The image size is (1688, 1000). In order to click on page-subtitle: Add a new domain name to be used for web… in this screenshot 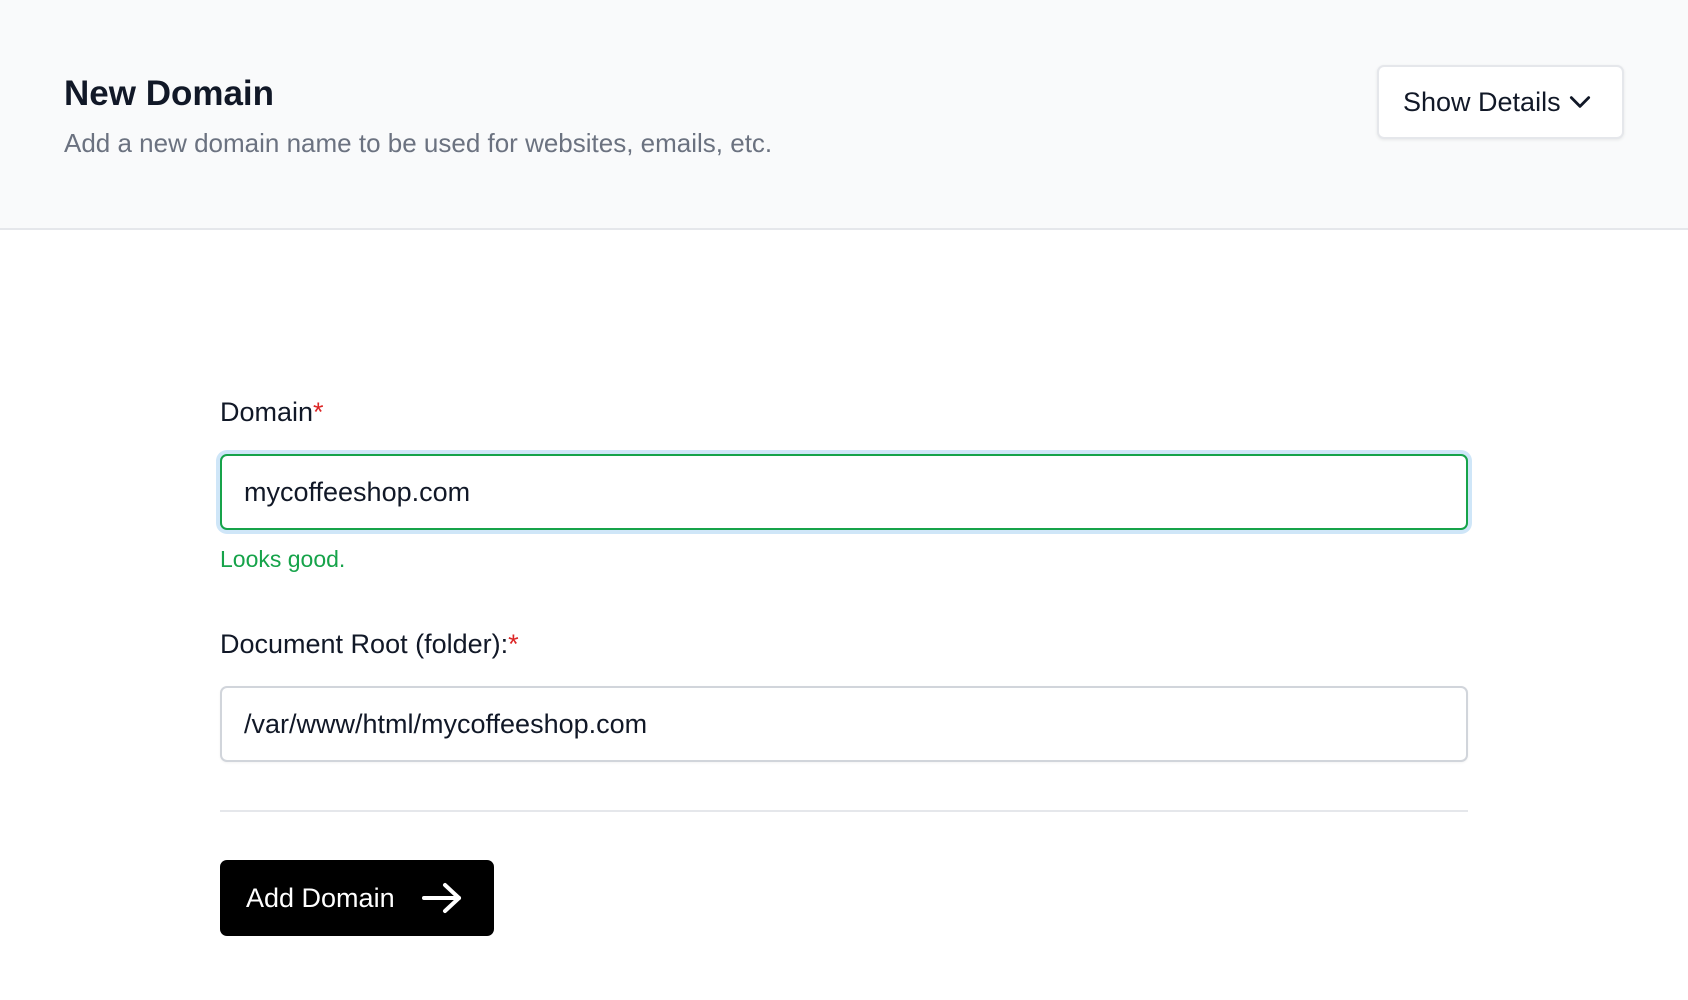, I will do `click(418, 143)`.